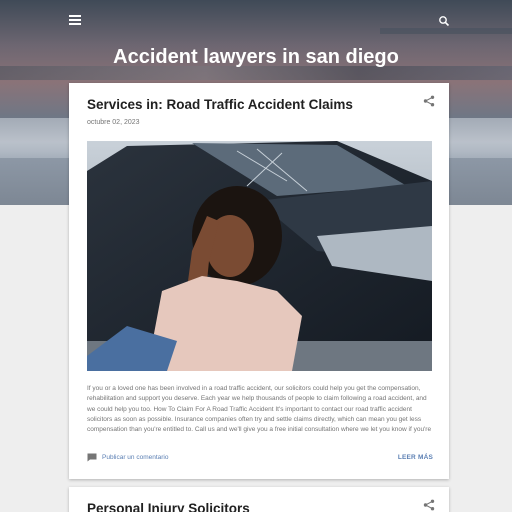 This screenshot has width=512, height=512. Describe the element at coordinates (415, 457) in the screenshot. I see `read-more-link: LEER MÁS` at that location.